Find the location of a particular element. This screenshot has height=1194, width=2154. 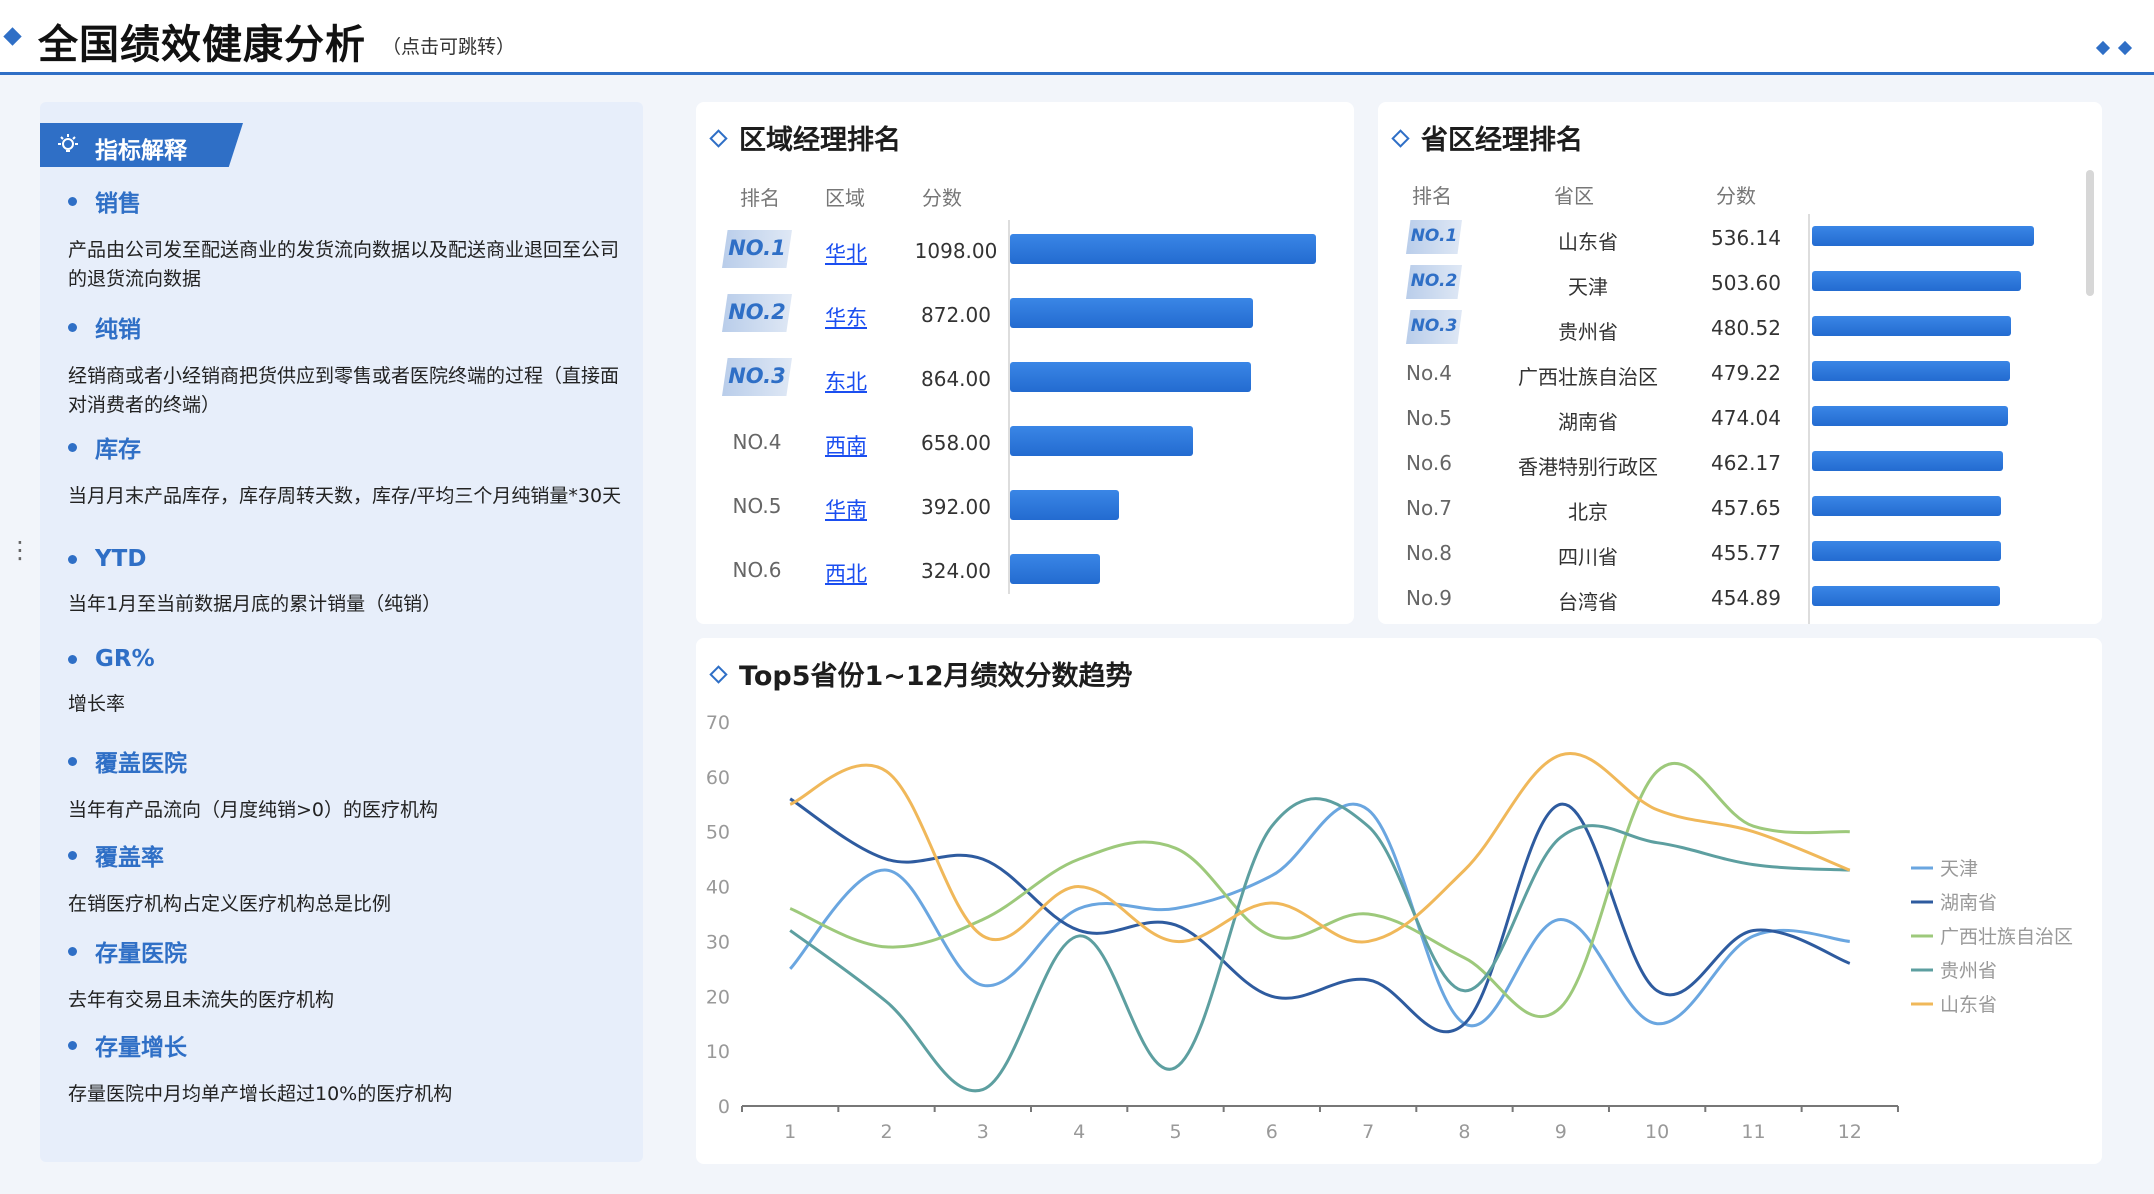

term-desc: 增长率 is located at coordinates (97, 704).